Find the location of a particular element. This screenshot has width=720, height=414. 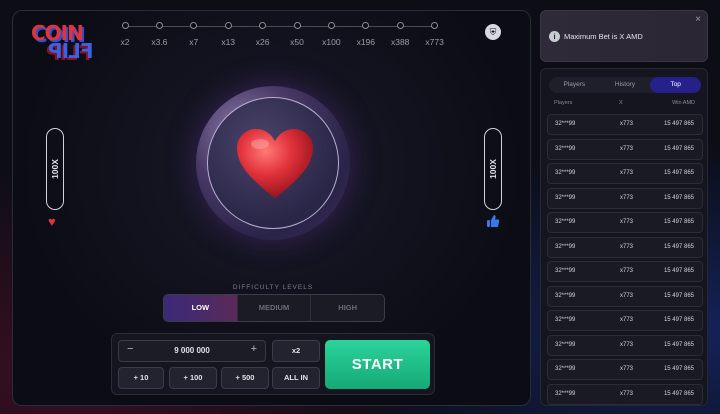

table-header: Players X Win AMD is located at coordinates (624, 105).